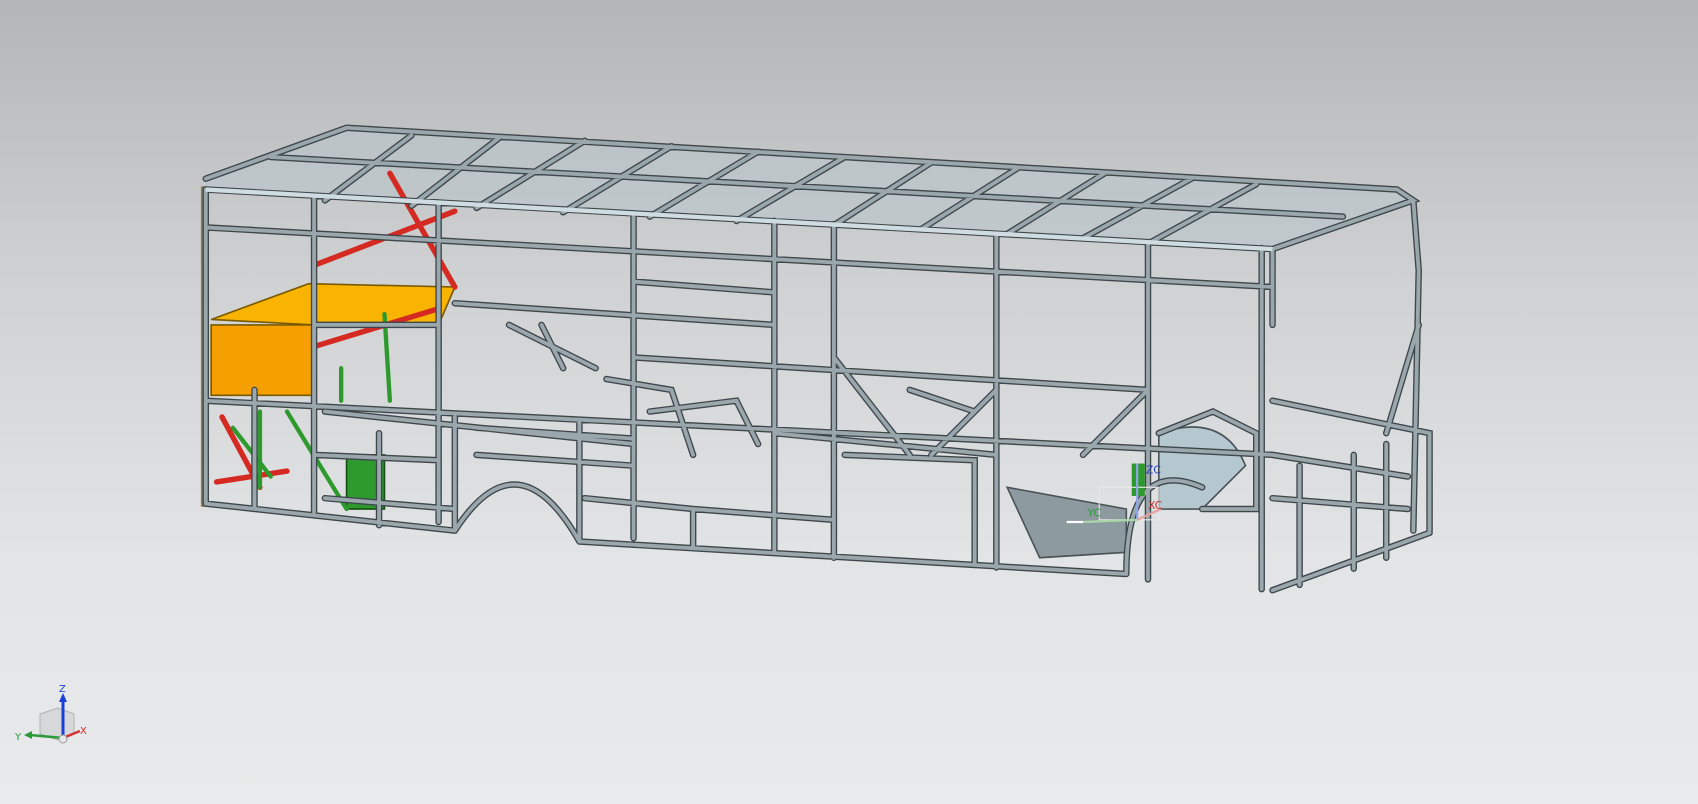  I want to click on wcs-z-label: ZC, so click(1153, 469).